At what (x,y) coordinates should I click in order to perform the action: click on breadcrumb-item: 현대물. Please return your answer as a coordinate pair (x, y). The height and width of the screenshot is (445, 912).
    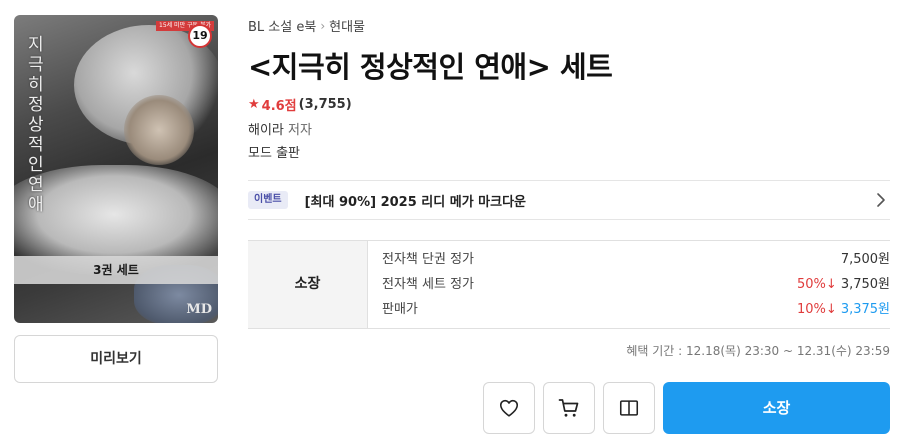
    Looking at the image, I should click on (347, 25).